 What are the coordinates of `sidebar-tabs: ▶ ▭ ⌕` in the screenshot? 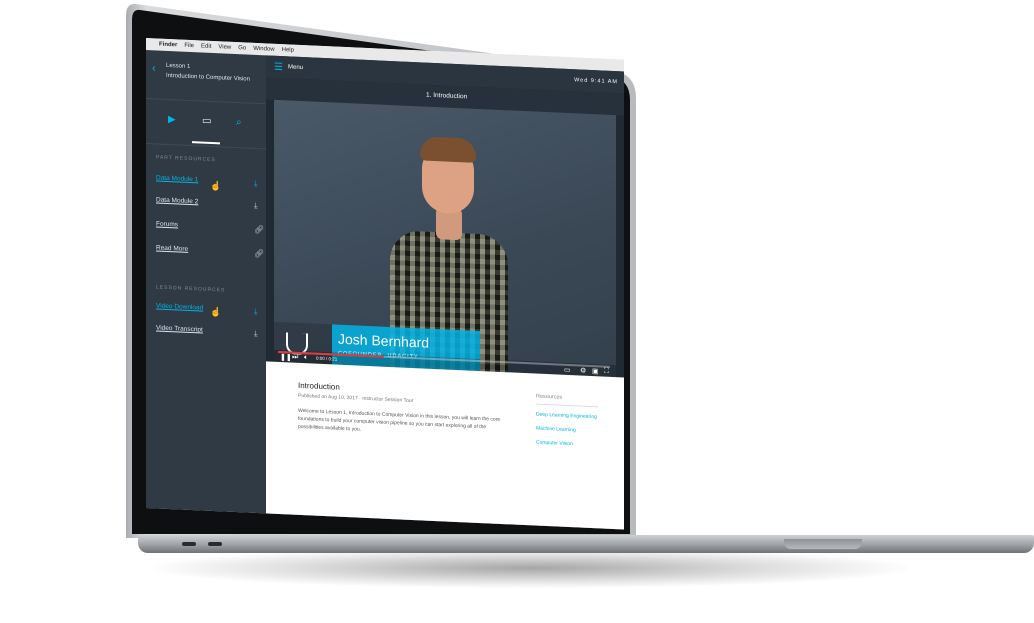 It's located at (206, 124).